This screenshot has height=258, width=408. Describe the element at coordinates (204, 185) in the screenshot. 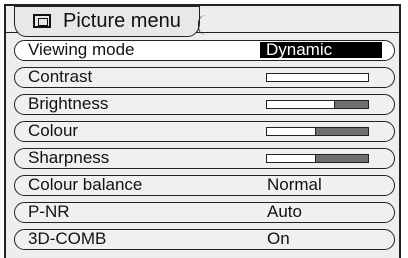

I see `menu-row-colour-balance: Colour balance Normal` at that location.